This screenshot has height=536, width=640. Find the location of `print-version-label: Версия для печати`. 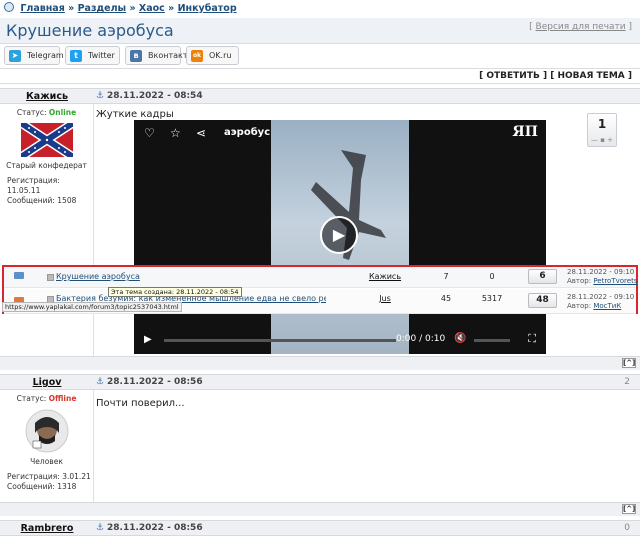

print-version-label: Версия для печати is located at coordinates (581, 27).